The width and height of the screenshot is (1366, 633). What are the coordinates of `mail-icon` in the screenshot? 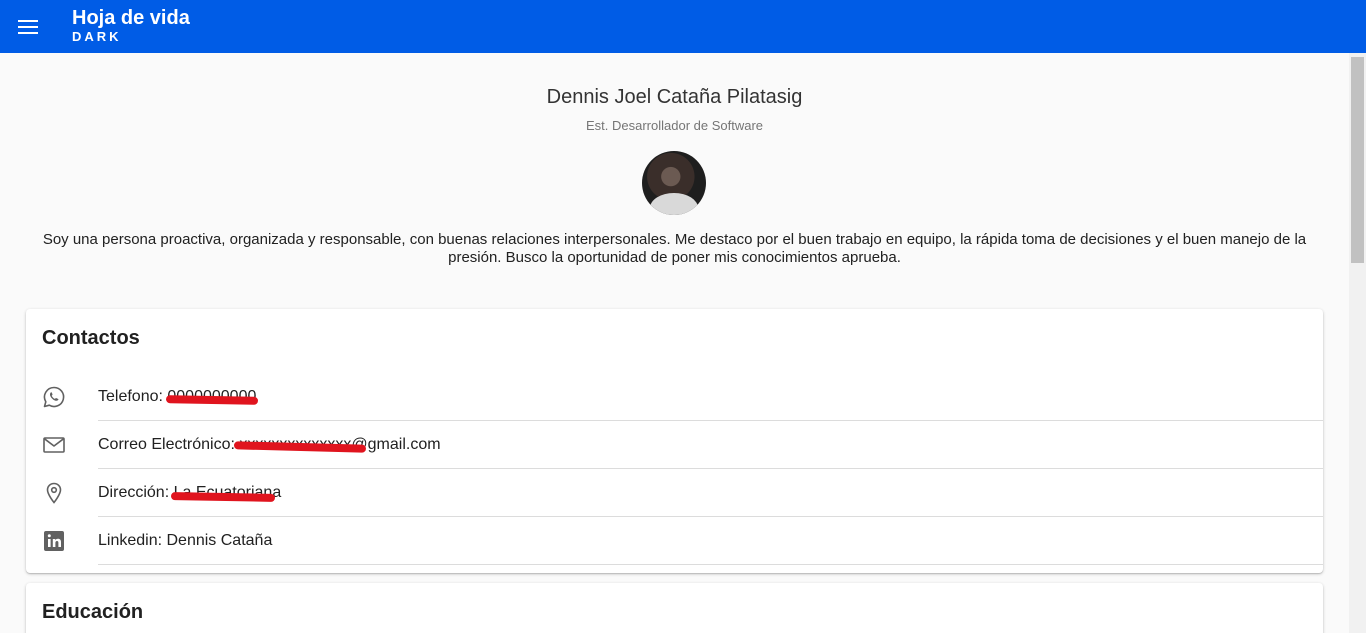 It's located at (54, 445).